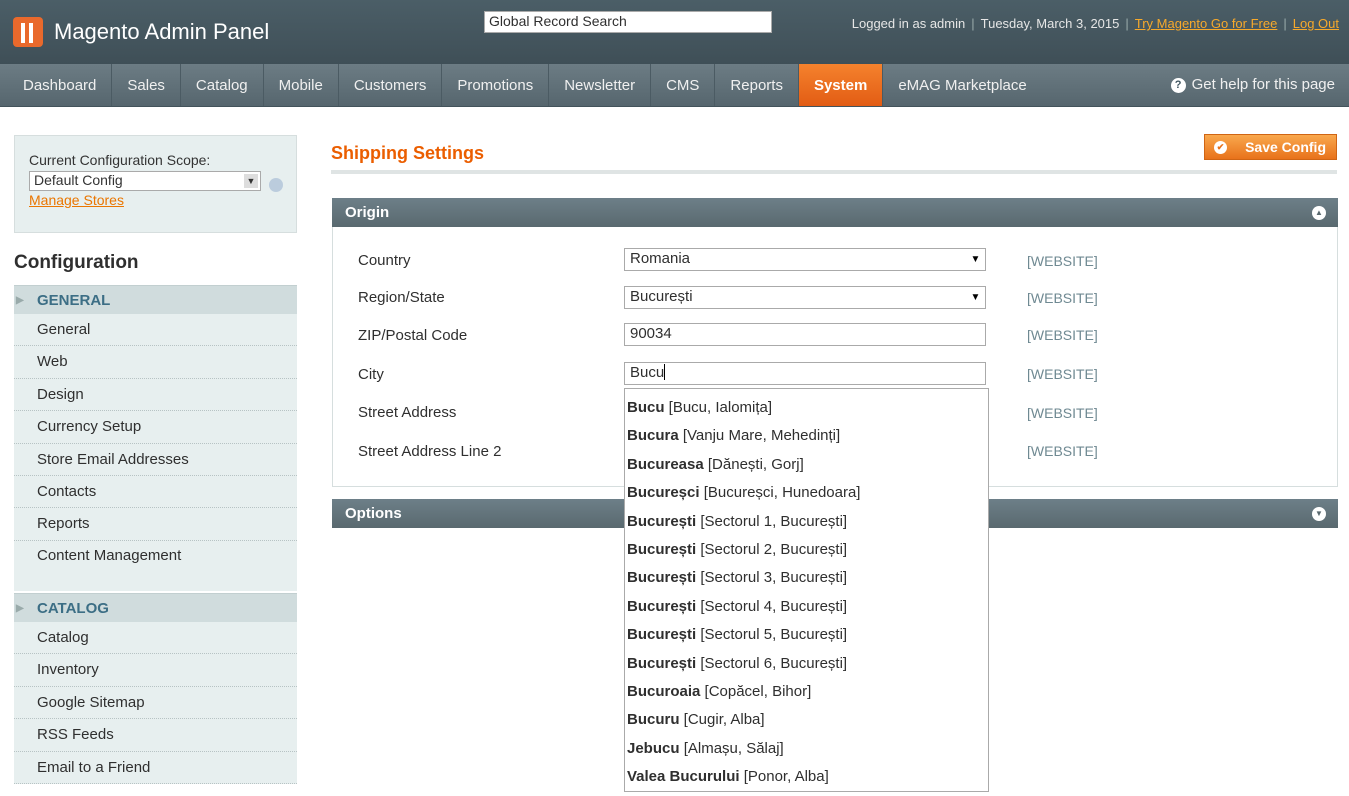  What do you see at coordinates (806, 602) in the screenshot?
I see `autocomplete-option: București [Sectorul 4, București]` at bounding box center [806, 602].